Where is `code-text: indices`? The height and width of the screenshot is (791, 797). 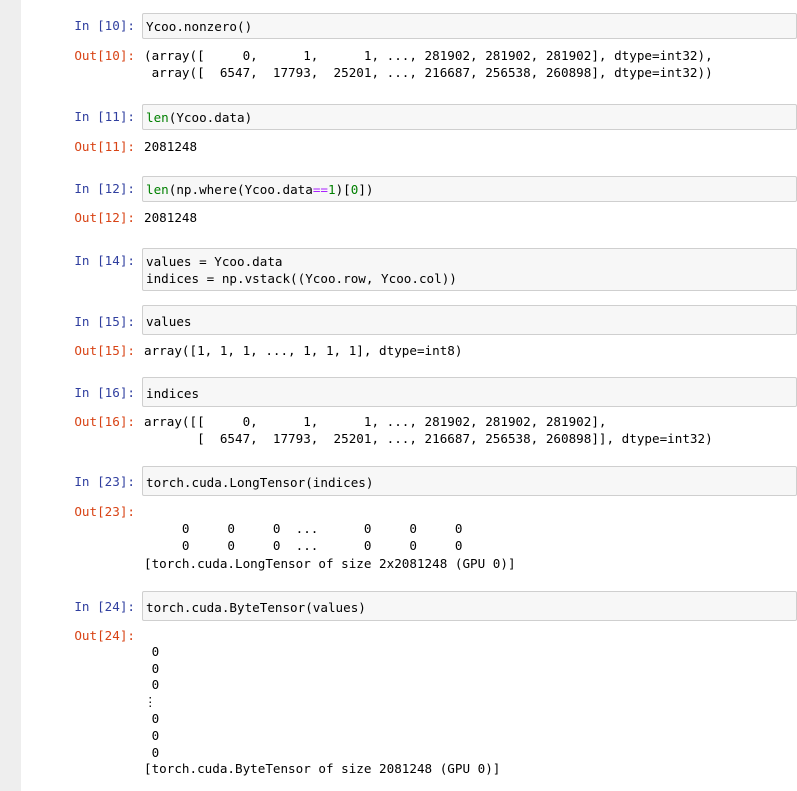 code-text: indices is located at coordinates (173, 393).